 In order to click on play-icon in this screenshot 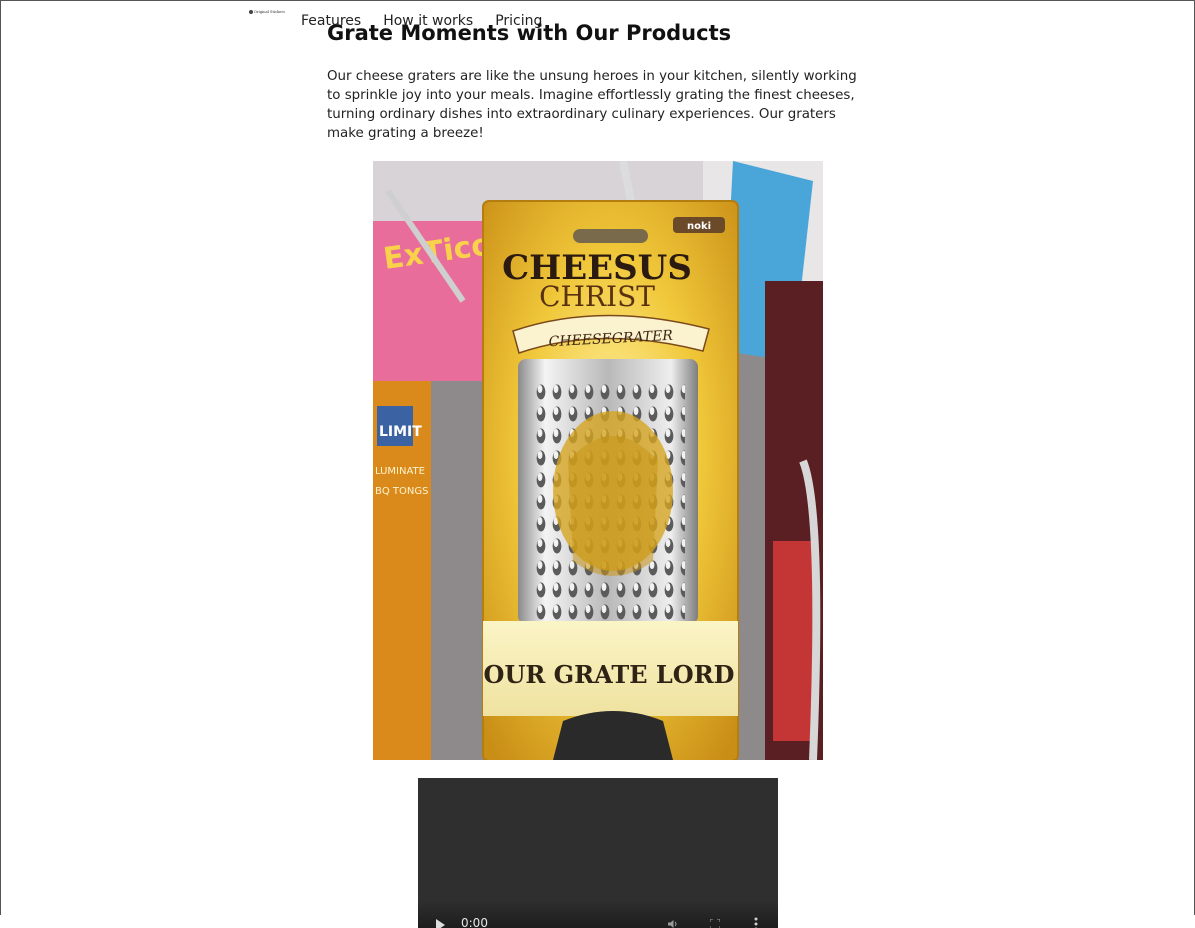, I will do `click(440, 923)`.